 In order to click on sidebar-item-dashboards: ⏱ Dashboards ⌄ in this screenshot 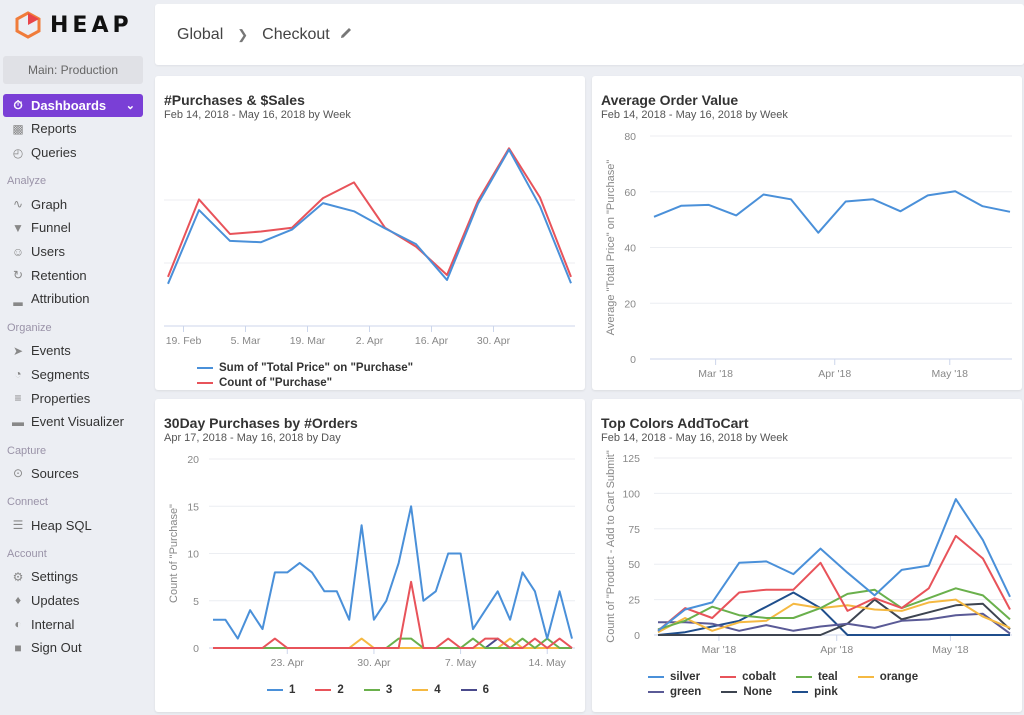, I will do `click(73, 105)`.